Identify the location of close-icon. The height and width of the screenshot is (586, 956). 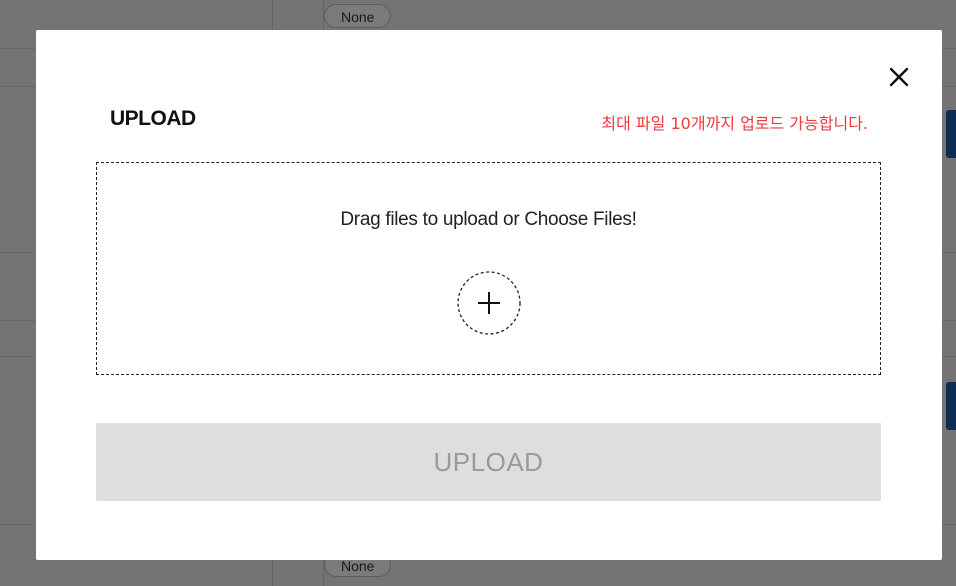
(899, 77).